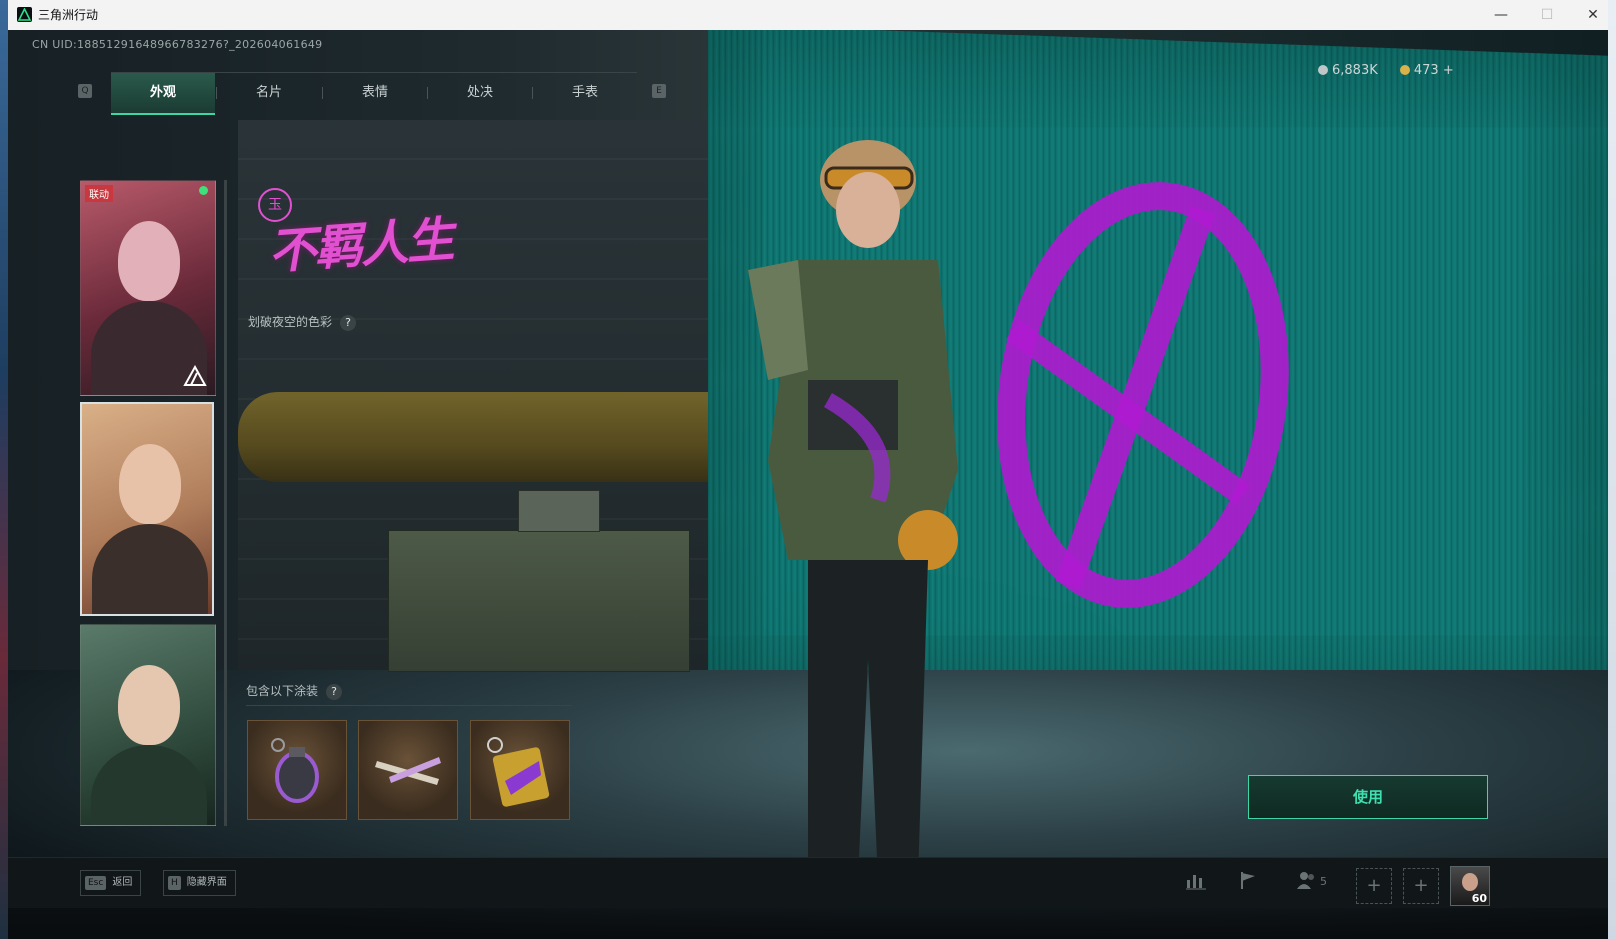 The width and height of the screenshot is (1616, 939). Describe the element at coordinates (853, 510) in the screenshot. I see `operator-character` at that location.